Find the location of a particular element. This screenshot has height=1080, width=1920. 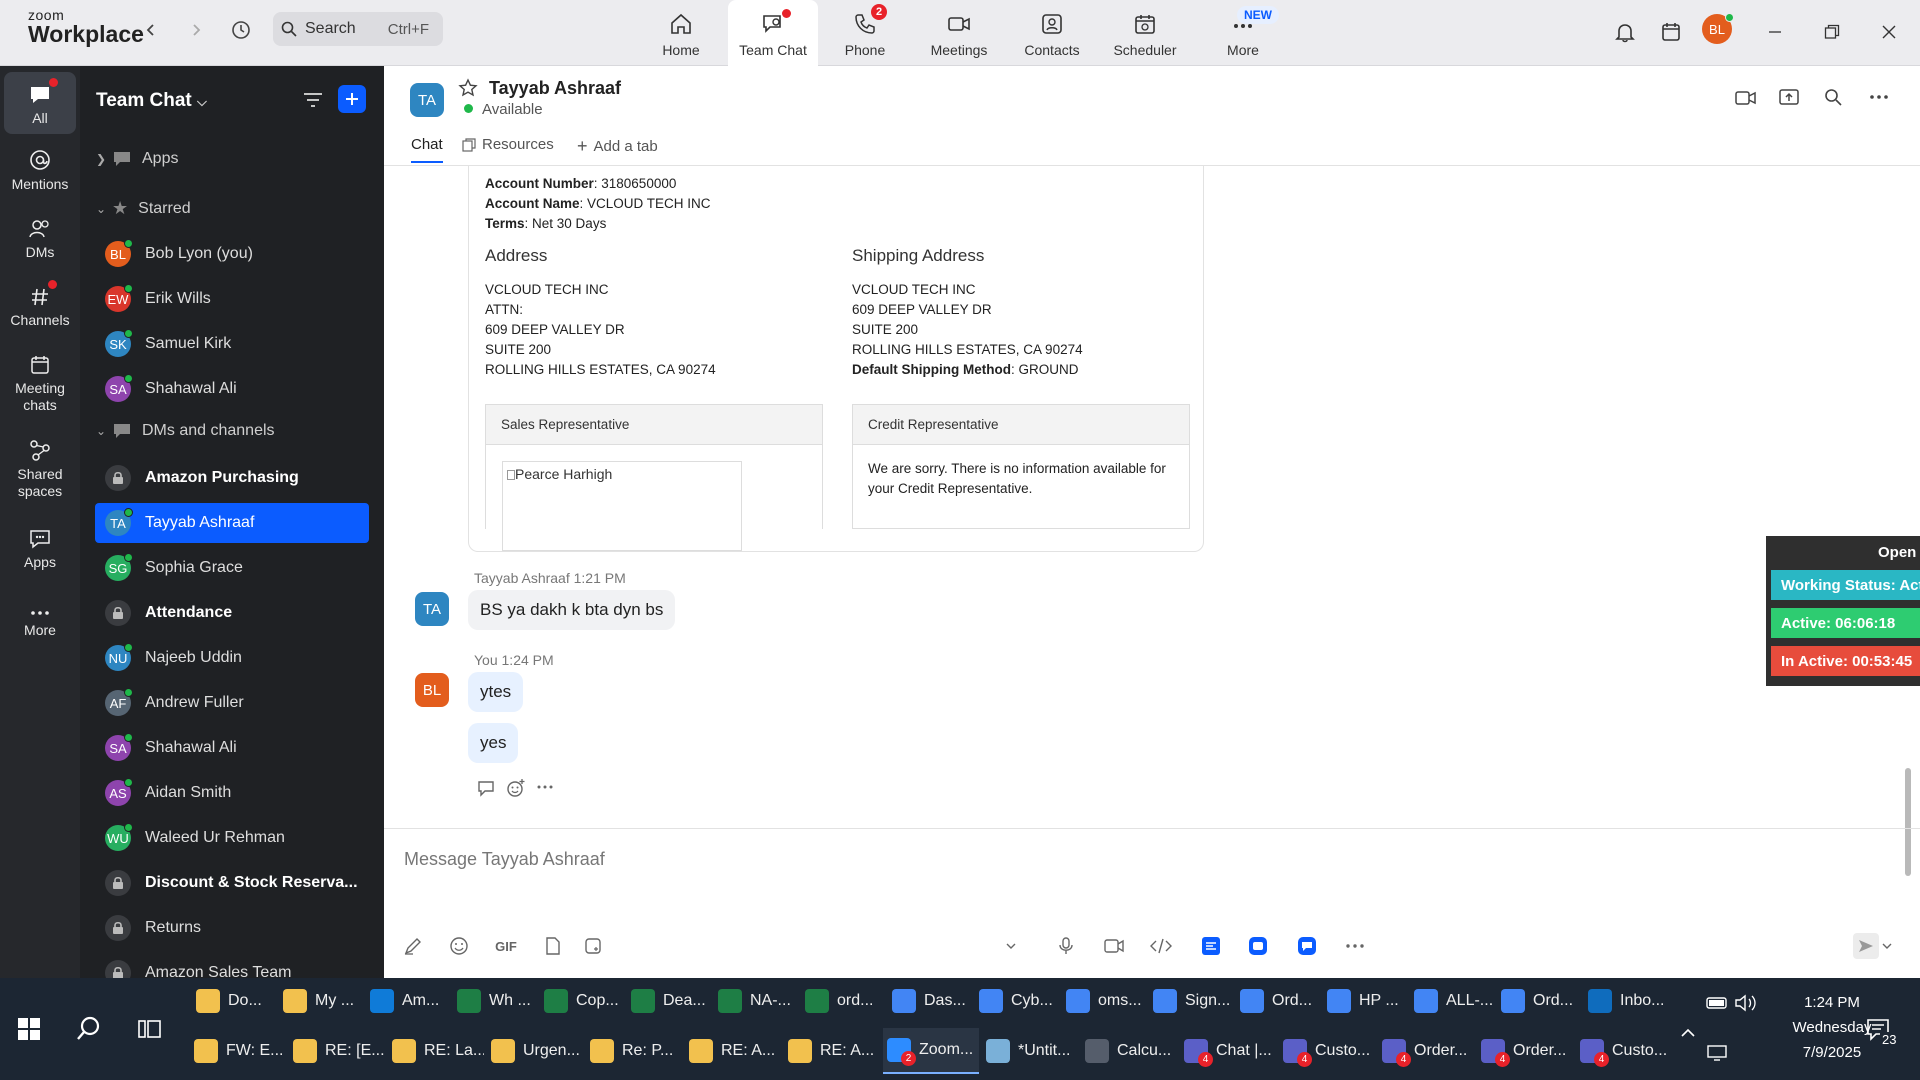

tray-chevron-up-icon is located at coordinates (1688, 1033).